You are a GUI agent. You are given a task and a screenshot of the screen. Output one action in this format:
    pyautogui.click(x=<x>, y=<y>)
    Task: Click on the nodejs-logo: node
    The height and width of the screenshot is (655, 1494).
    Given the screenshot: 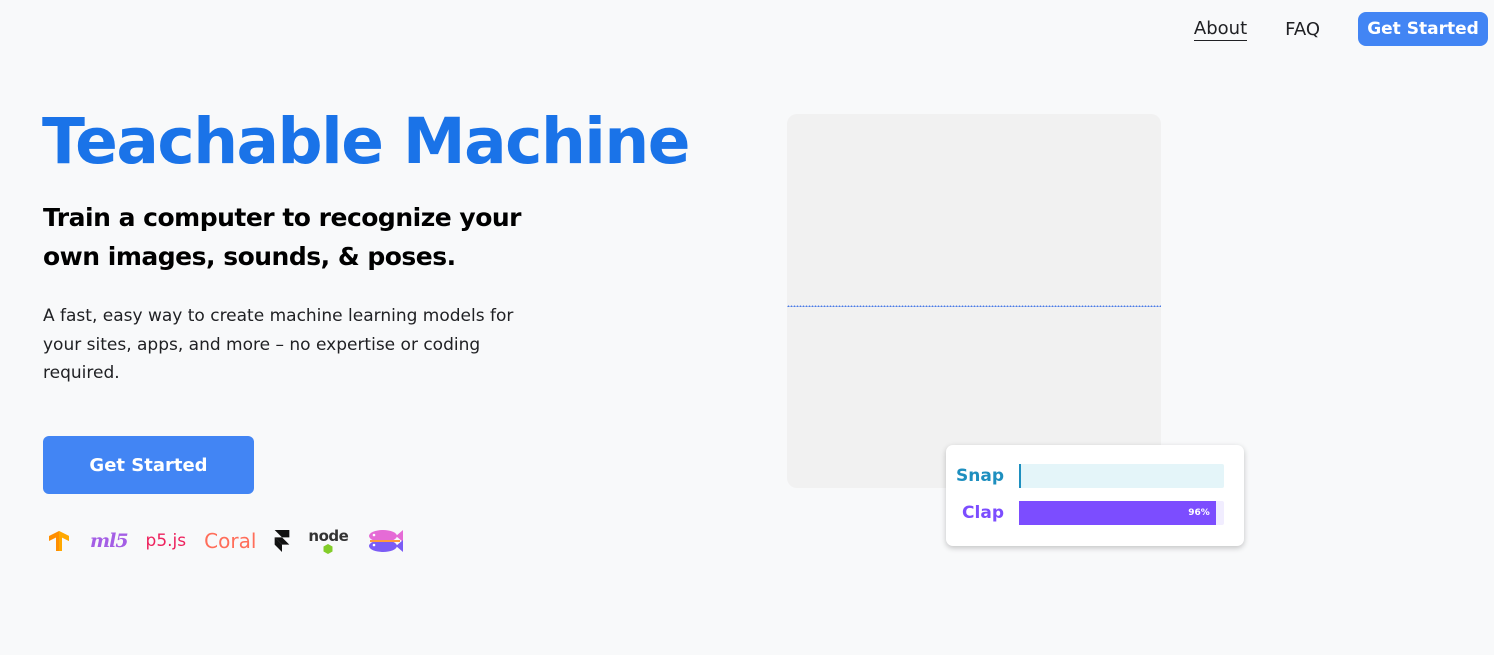 What is the action you would take?
    pyautogui.click(x=328, y=540)
    